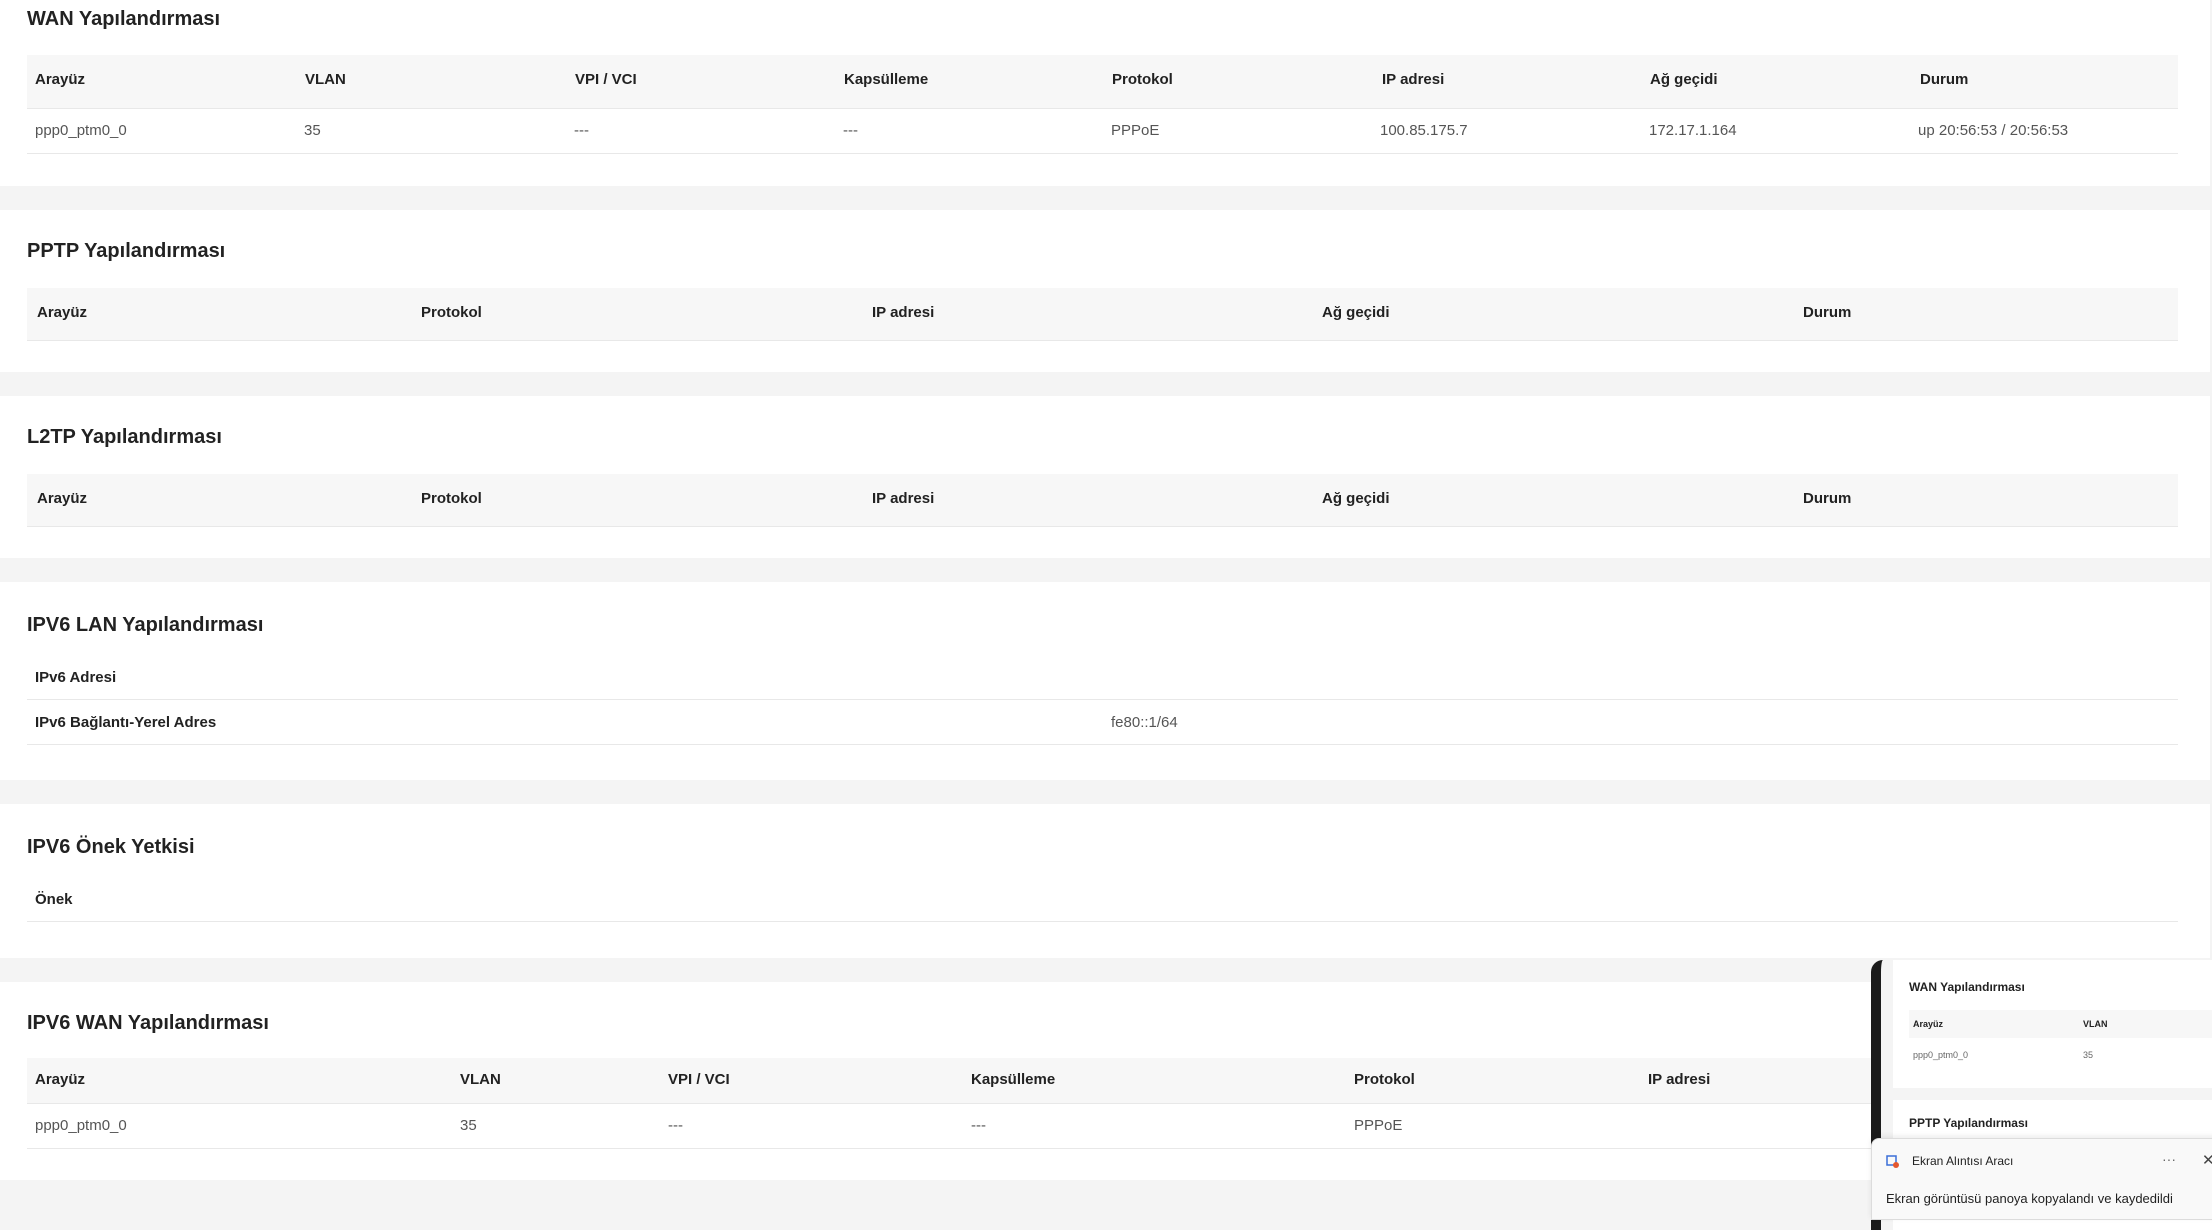  What do you see at coordinates (1892, 1161) in the screenshot?
I see `snipping-tool-icon` at bounding box center [1892, 1161].